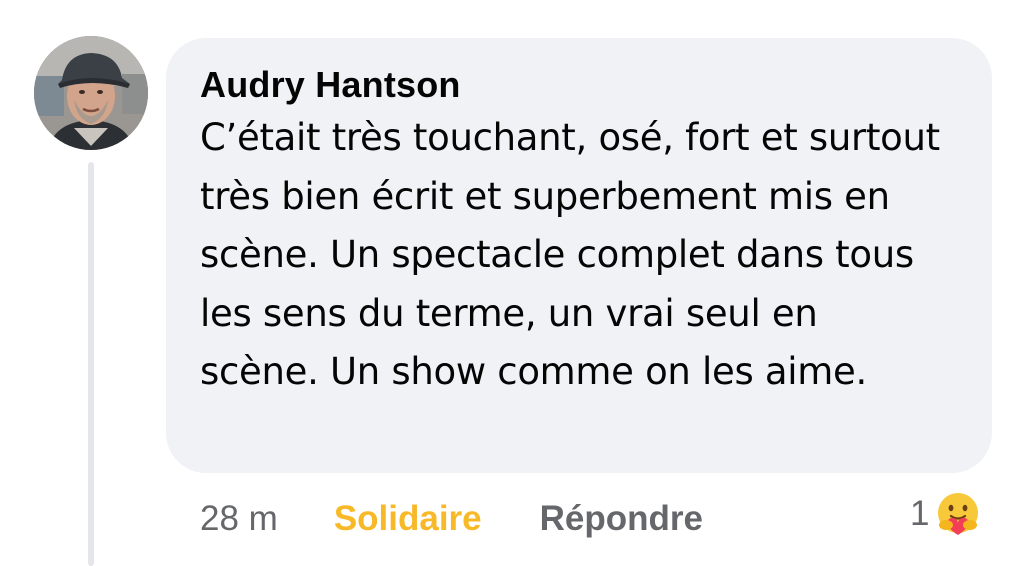 The image size is (1024, 566). What do you see at coordinates (958, 514) in the screenshot?
I see `care-hug-emoji-icon` at bounding box center [958, 514].